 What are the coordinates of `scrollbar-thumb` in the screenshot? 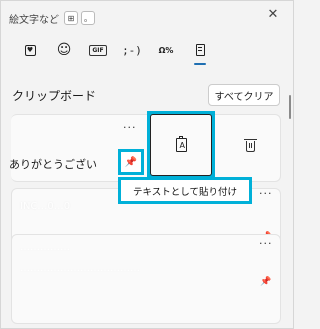 It's located at (290, 107).